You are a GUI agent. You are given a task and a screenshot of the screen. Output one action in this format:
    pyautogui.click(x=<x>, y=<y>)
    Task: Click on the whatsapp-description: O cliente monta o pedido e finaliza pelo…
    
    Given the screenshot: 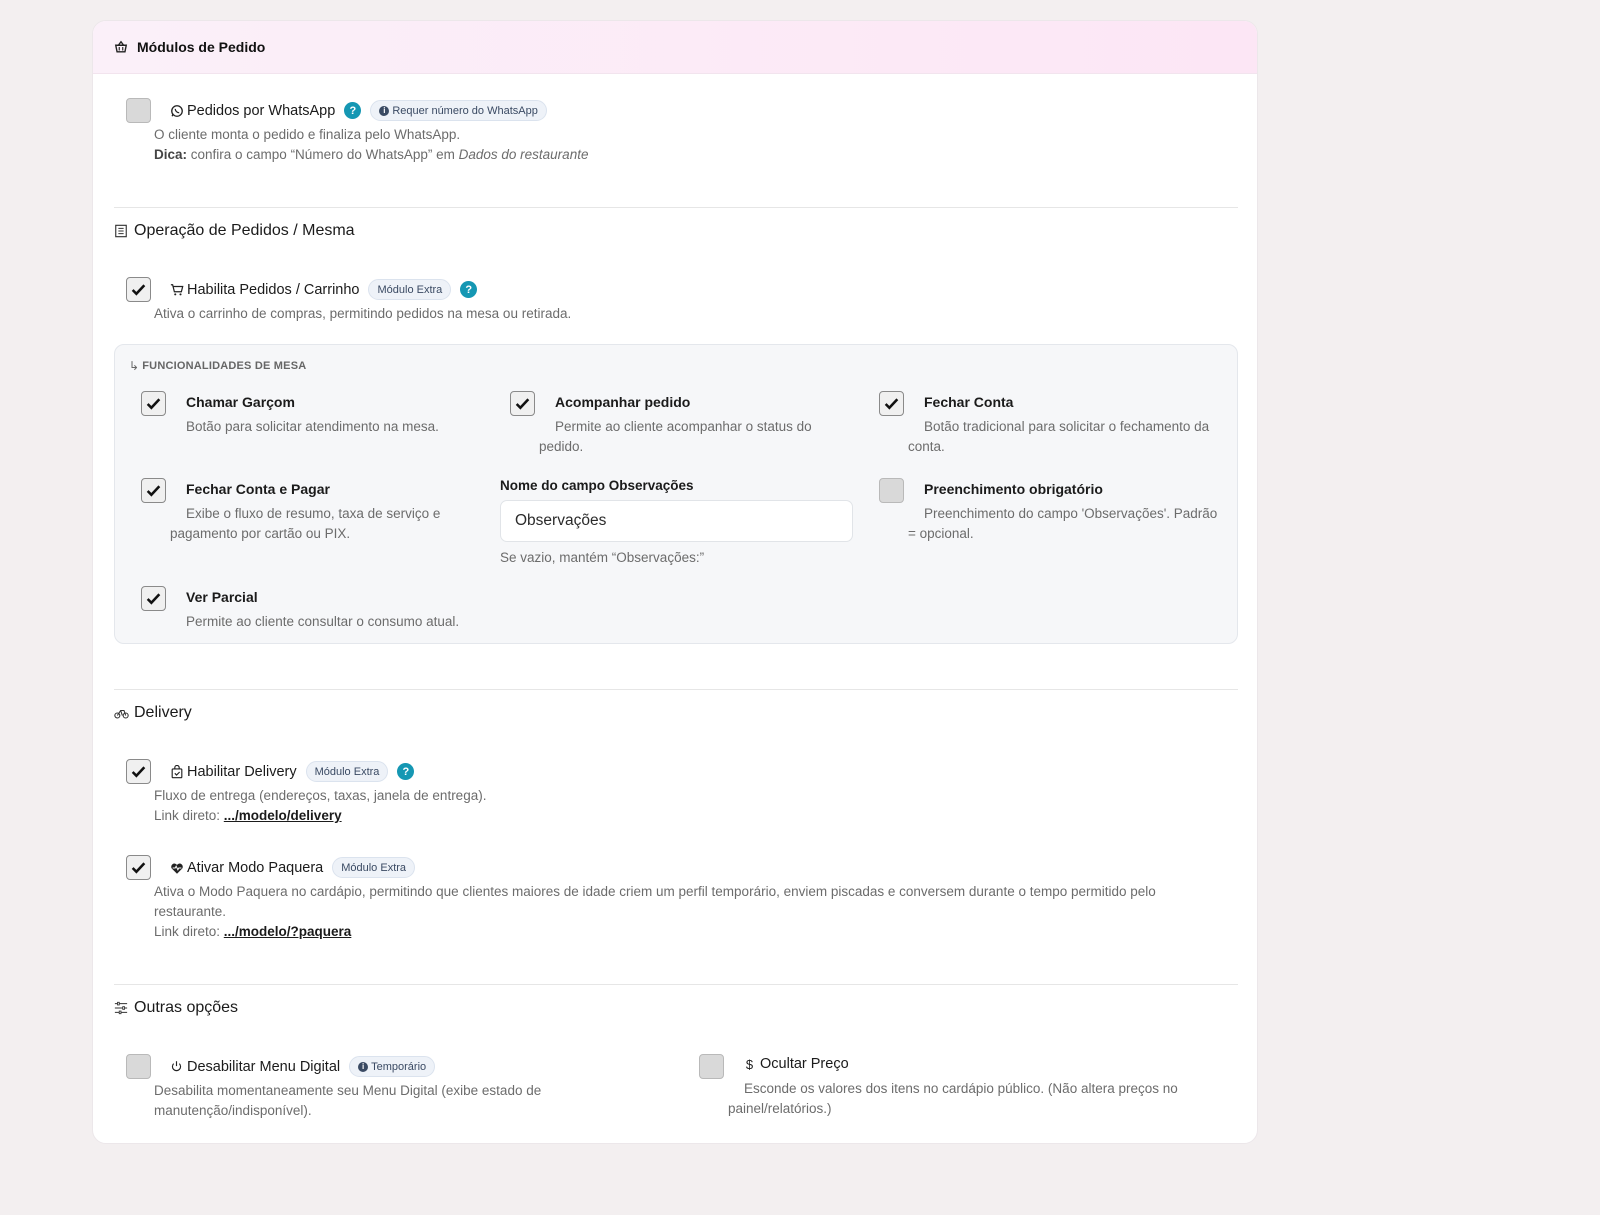 What is the action you would take?
    pyautogui.click(x=371, y=145)
    